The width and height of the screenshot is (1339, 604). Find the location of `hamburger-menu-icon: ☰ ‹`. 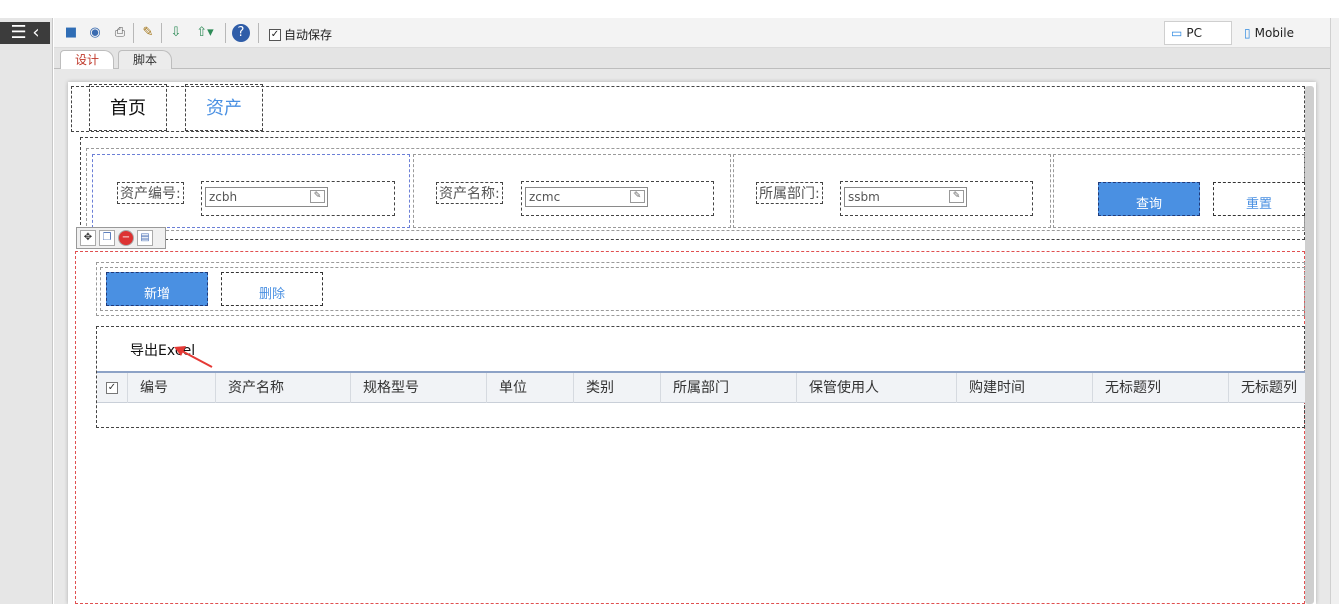

hamburger-menu-icon: ☰ ‹ is located at coordinates (25, 33).